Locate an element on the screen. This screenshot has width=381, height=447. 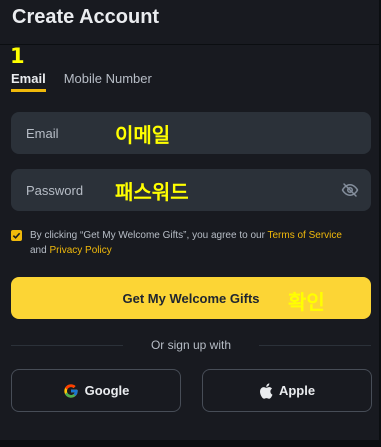
annotation-step-number: 1 is located at coordinates (17, 56).